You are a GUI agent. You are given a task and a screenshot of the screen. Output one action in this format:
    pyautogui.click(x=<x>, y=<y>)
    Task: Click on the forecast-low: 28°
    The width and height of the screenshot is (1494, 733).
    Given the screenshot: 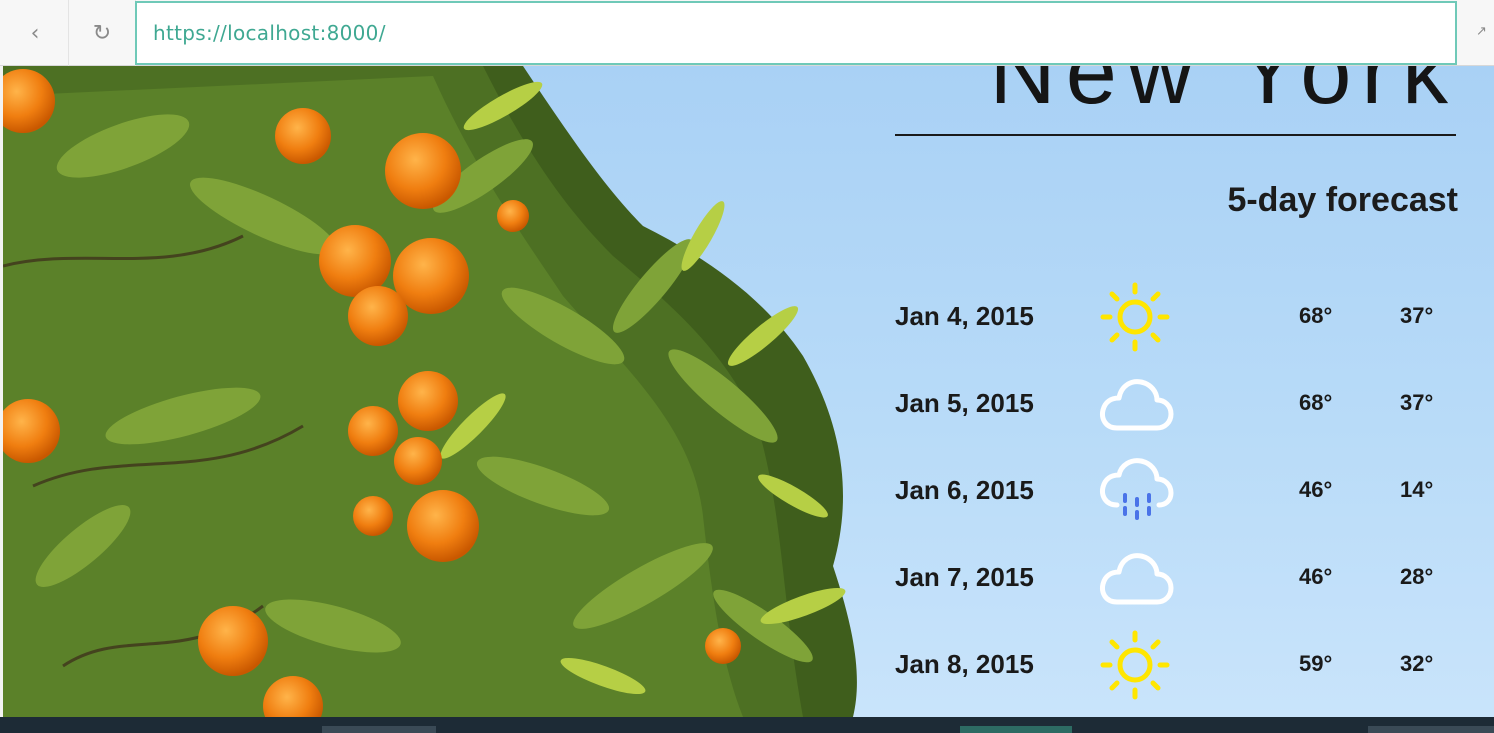 What is the action you would take?
    pyautogui.click(x=1417, y=576)
    